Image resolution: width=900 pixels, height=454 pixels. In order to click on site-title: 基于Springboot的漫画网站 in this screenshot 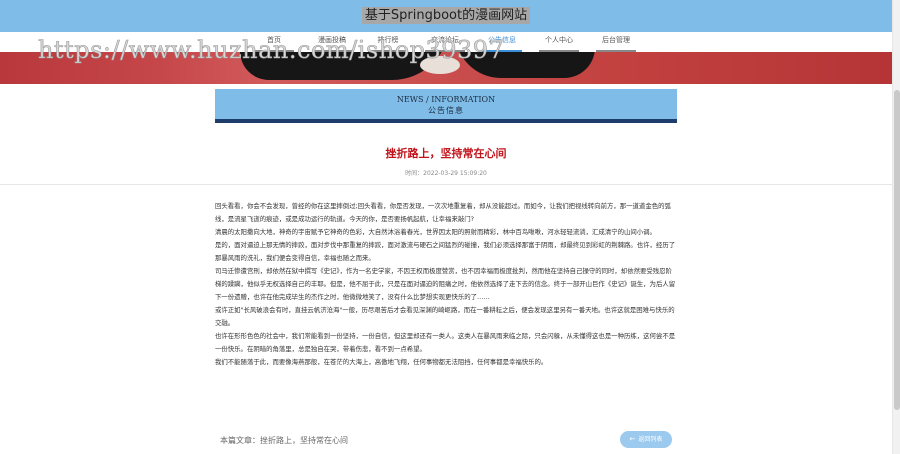, I will do `click(446, 14)`.